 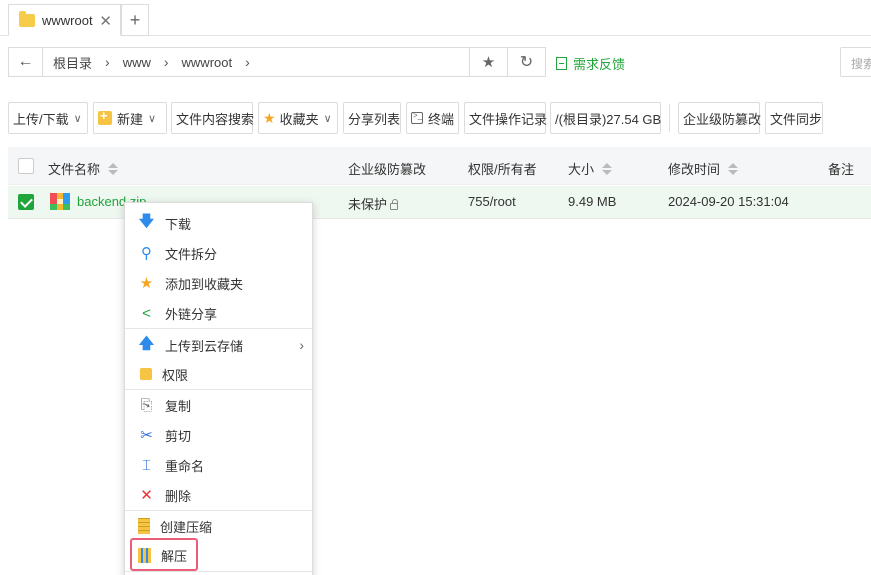 I want to click on upload-download-button: 上传/下载 ∨, so click(x=48, y=118).